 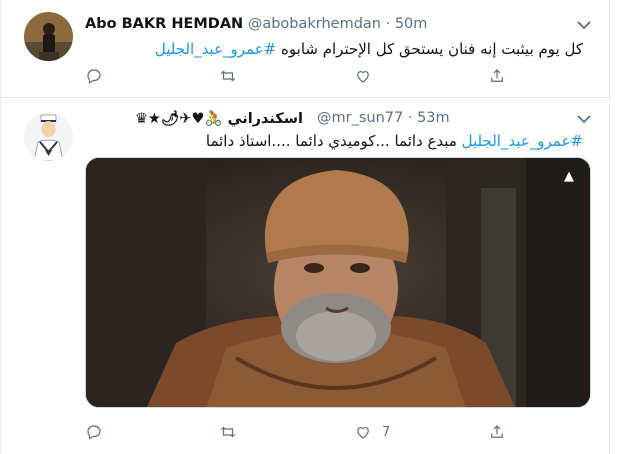 What do you see at coordinates (305, 76) in the screenshot?
I see `tweet-actions` at bounding box center [305, 76].